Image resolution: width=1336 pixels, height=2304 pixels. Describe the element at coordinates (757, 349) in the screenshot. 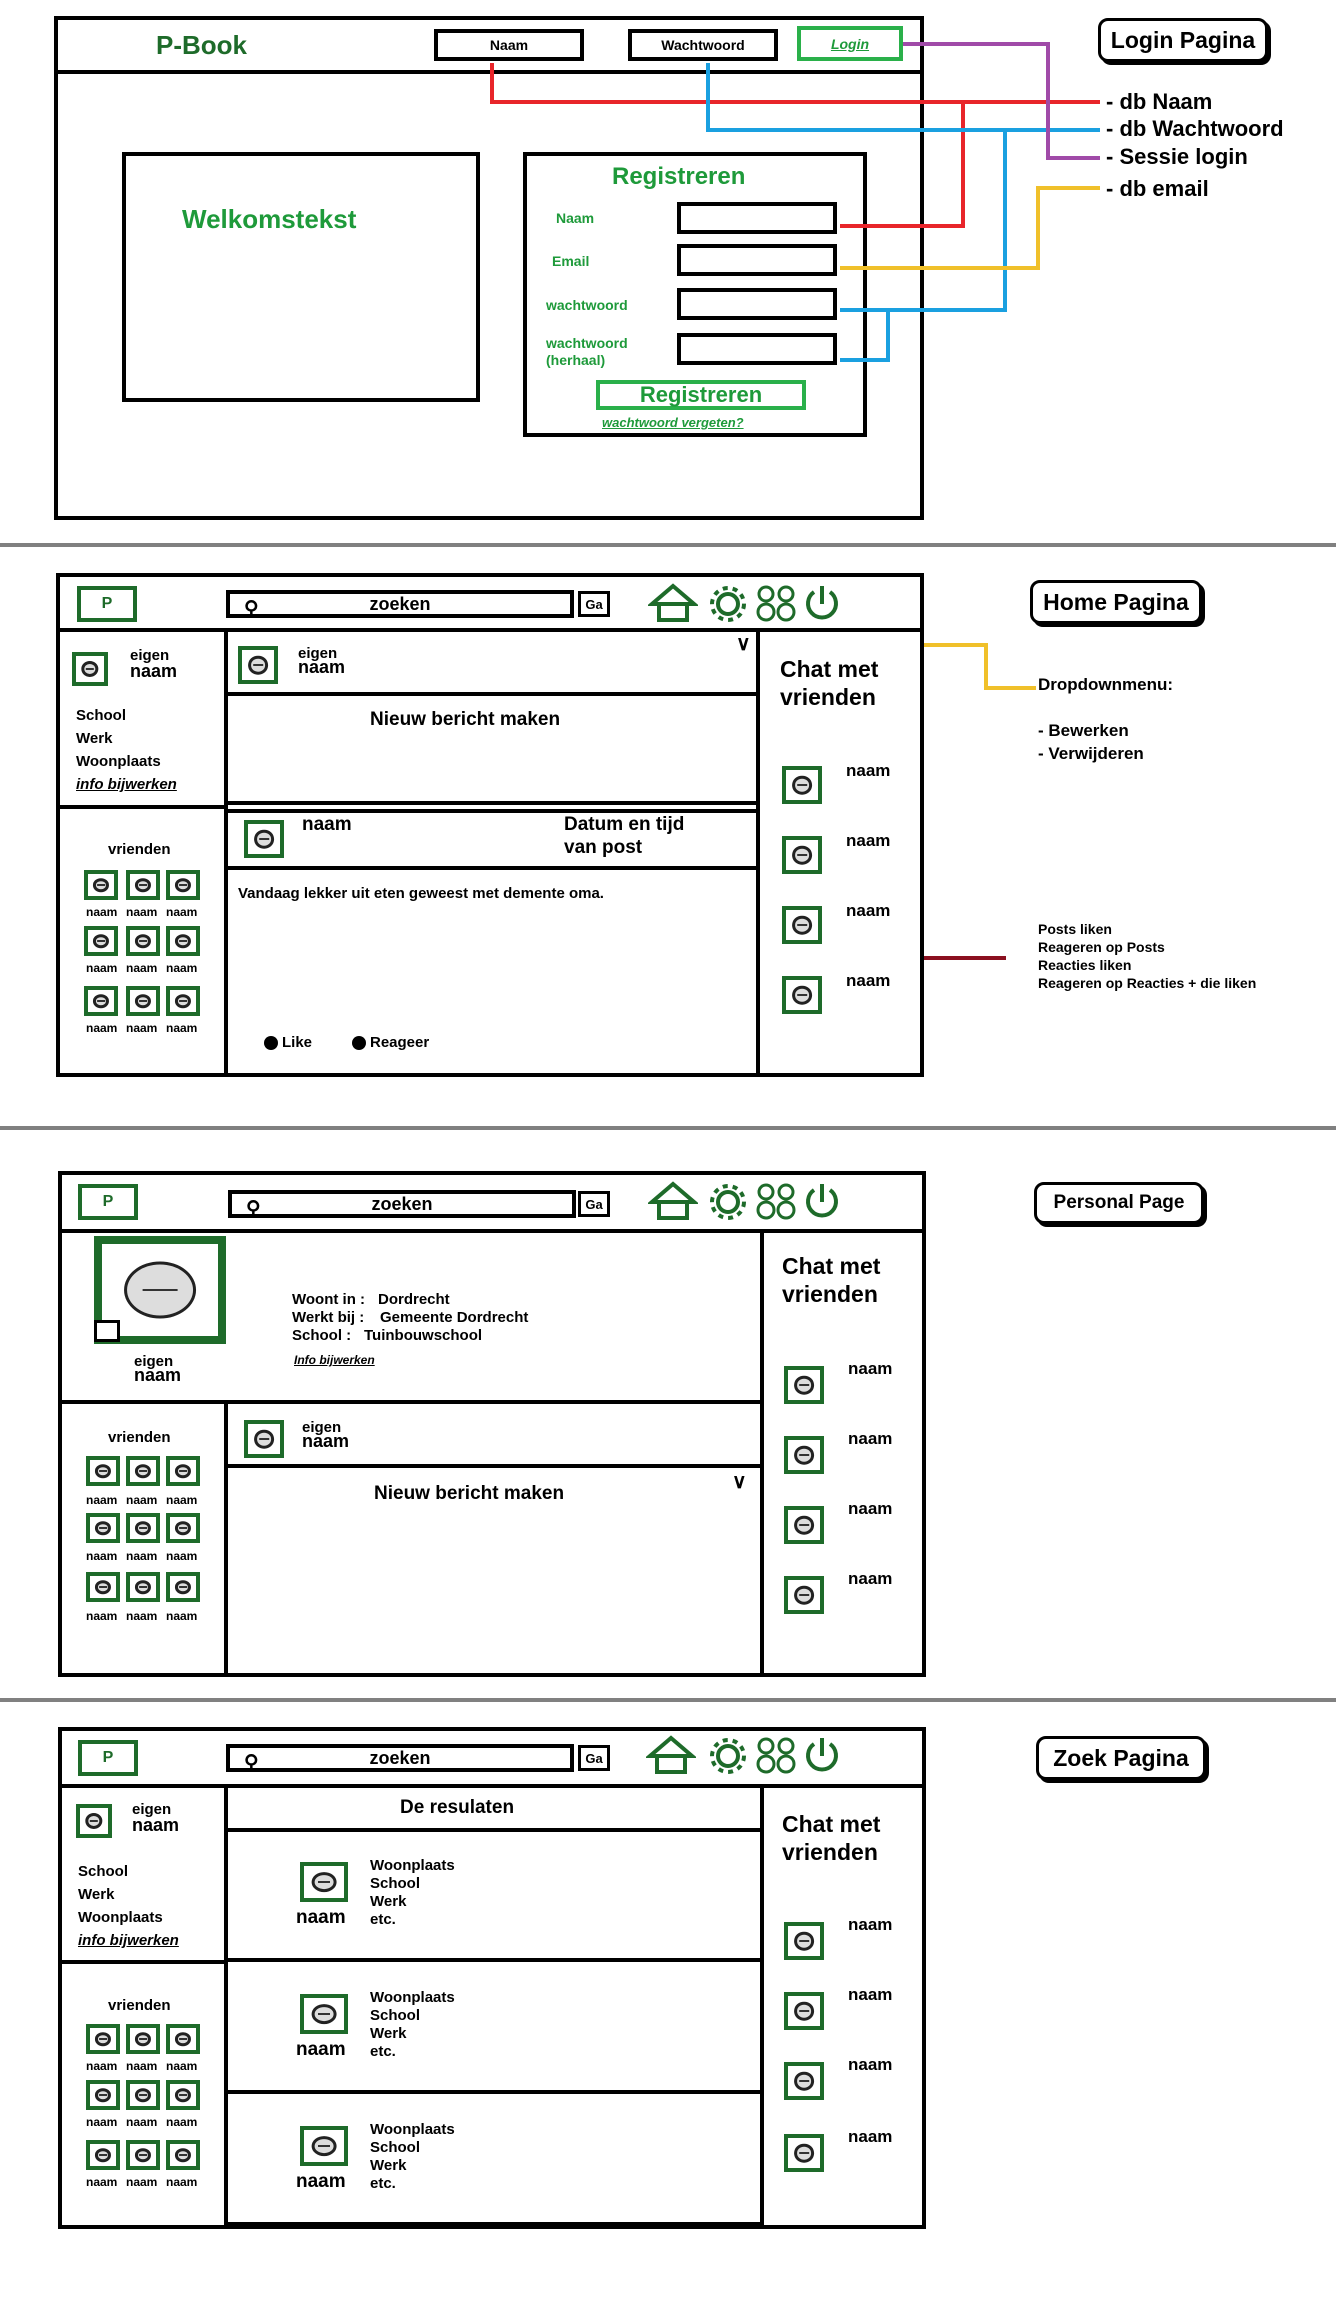

I see `register-wachtwoord-herhaal-input` at that location.